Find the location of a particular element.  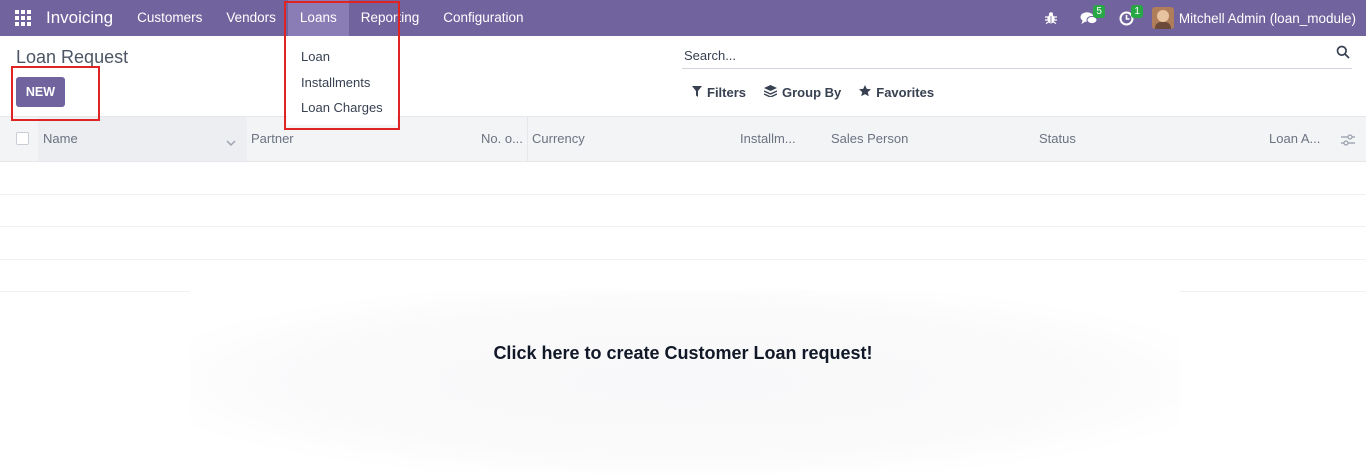

activities-badge: 1 is located at coordinates (1137, 11).